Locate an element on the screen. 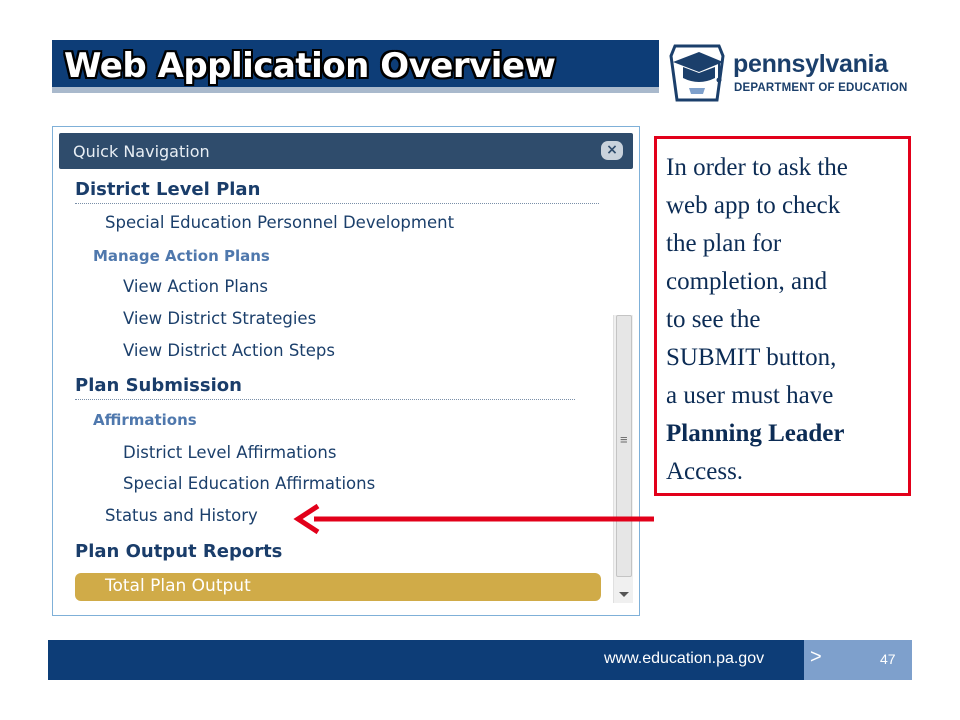 The image size is (960, 720). nav-active-label: Total Plan Output is located at coordinates (178, 586).